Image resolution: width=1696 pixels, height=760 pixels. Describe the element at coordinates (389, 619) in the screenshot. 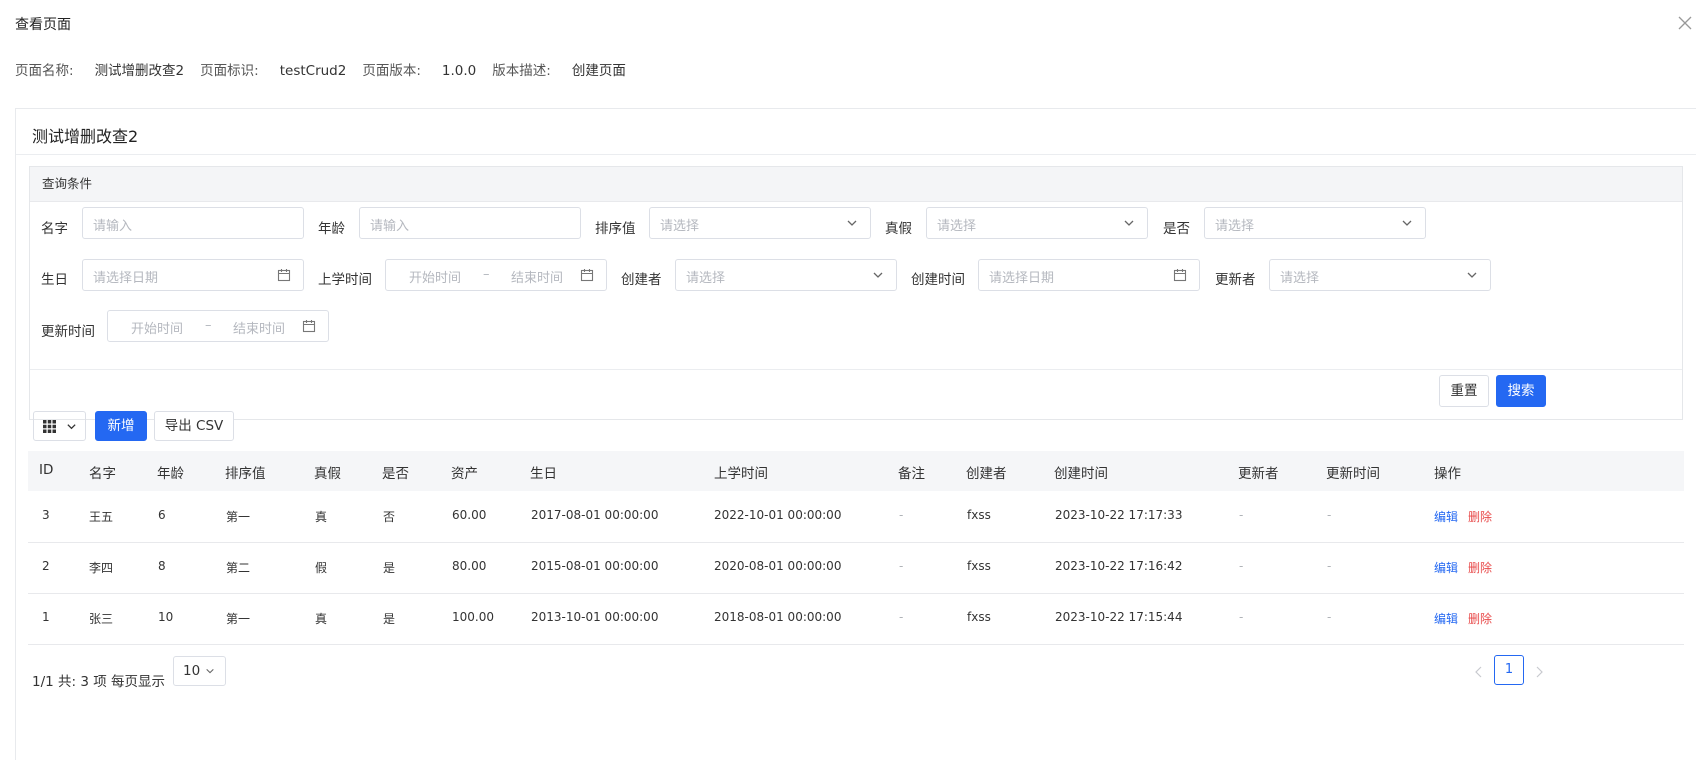

I see `cell-yesno: 是` at that location.